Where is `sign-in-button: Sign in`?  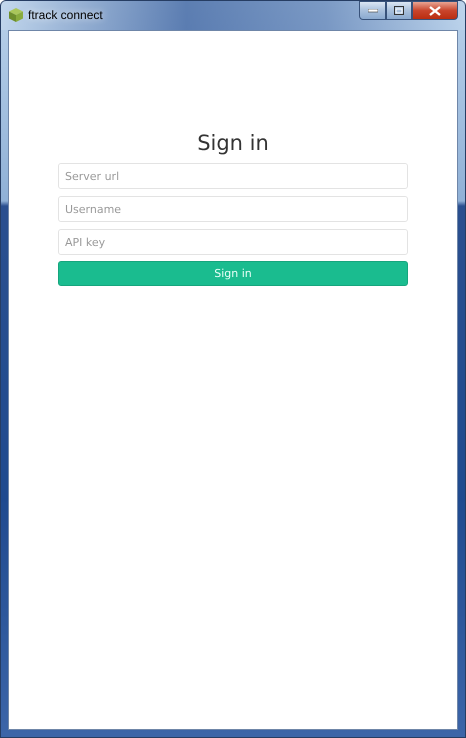
sign-in-button: Sign in is located at coordinates (233, 273).